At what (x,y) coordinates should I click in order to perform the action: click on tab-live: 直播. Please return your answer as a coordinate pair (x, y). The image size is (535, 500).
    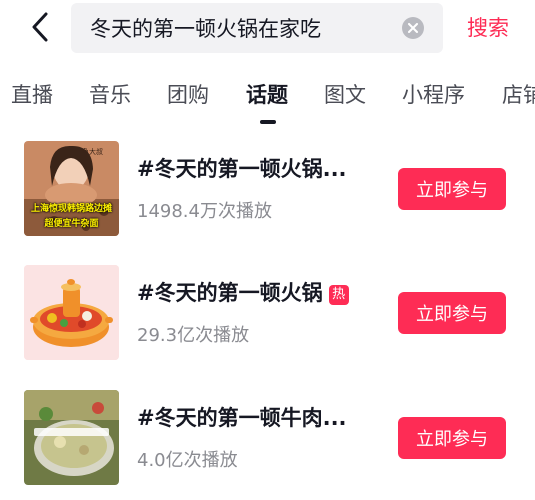
    Looking at the image, I should click on (32, 94).